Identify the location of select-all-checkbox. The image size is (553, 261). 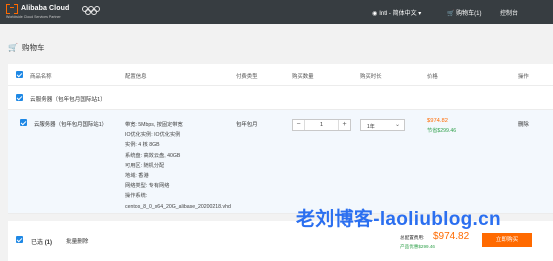
(19, 74).